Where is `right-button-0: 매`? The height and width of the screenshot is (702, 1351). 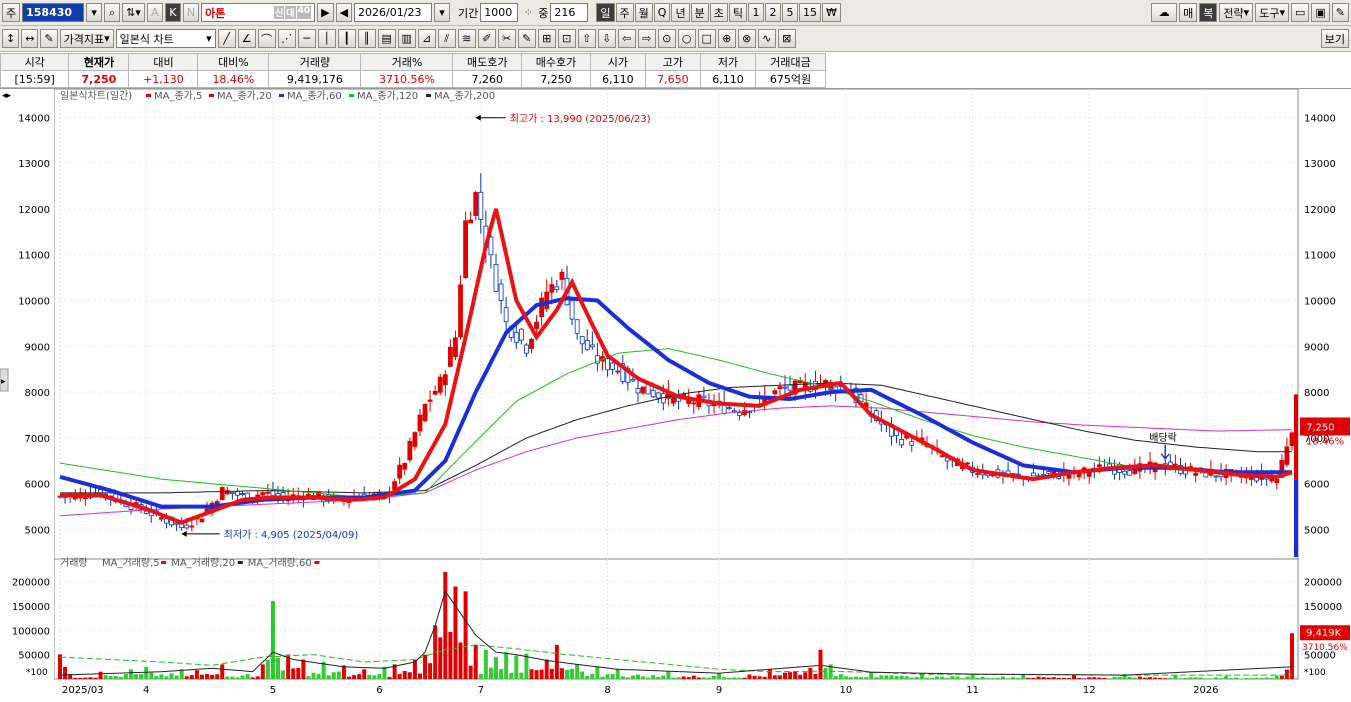
right-button-0: 매 is located at coordinates (1188, 12).